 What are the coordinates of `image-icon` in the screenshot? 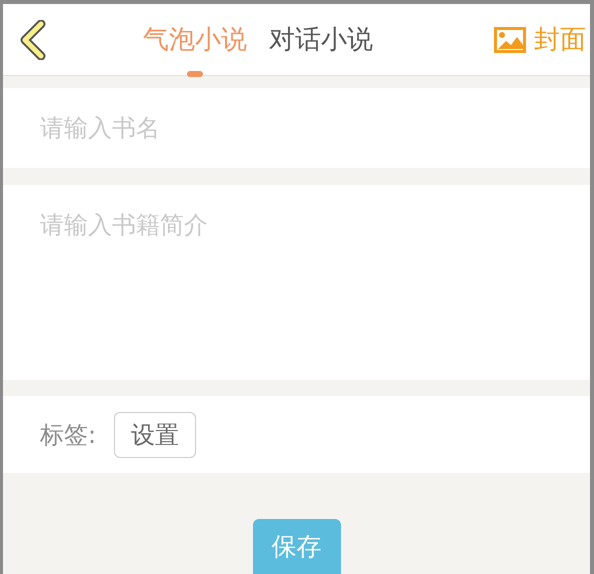 It's located at (510, 39).